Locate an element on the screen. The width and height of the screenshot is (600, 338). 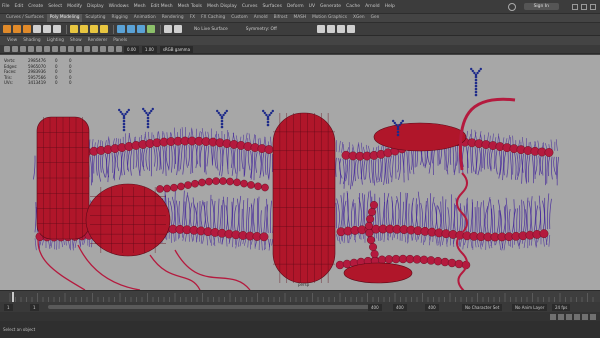
viewport-menu-lighting: Lighting is located at coordinates (55, 41).